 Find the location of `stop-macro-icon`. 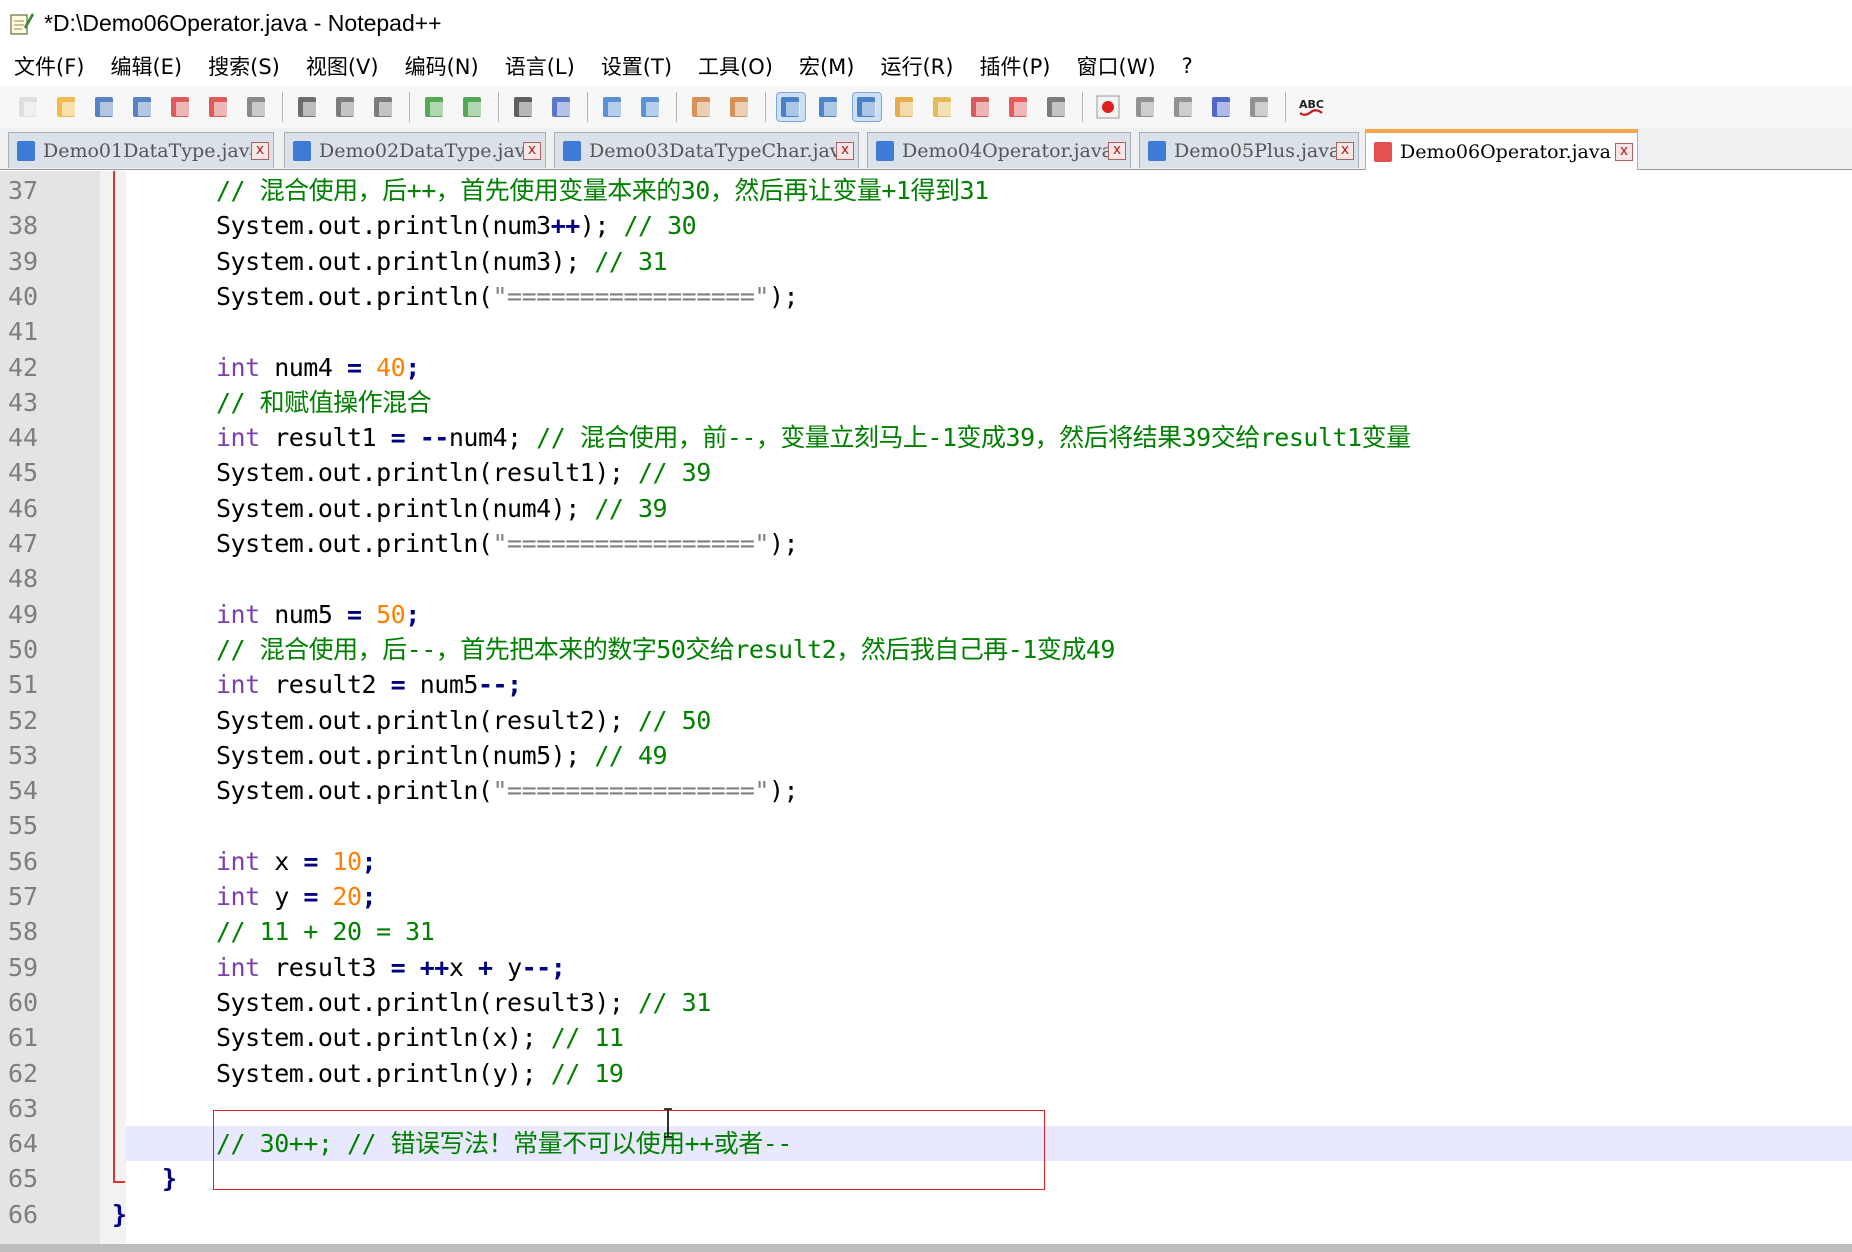

stop-macro-icon is located at coordinates (1146, 107).